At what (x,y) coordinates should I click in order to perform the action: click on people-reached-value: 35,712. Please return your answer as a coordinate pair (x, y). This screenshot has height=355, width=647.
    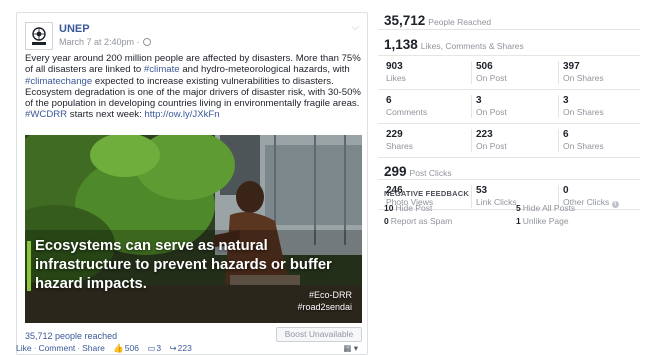
    Looking at the image, I should click on (405, 20).